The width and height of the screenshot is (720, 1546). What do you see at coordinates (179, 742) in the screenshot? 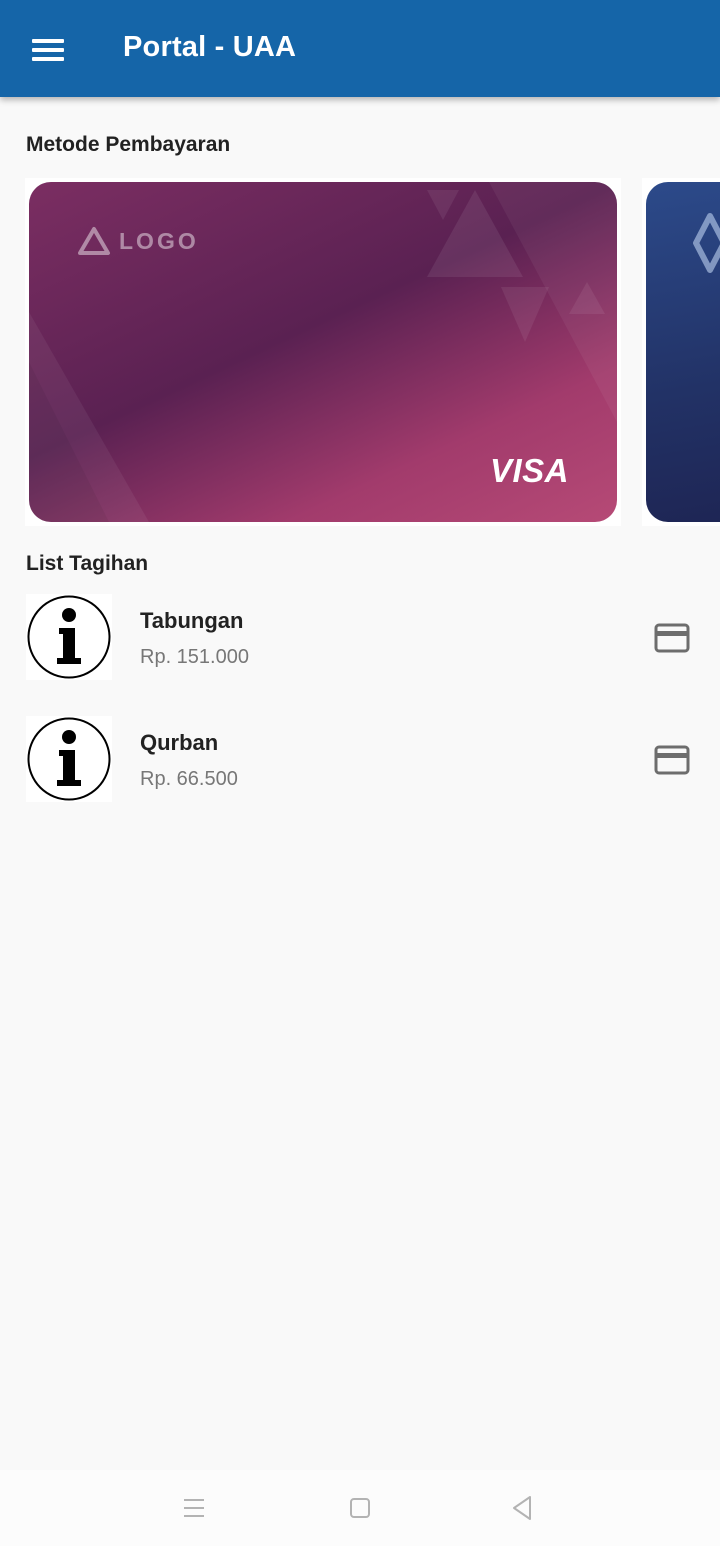
I see `bill-name: Qurban` at bounding box center [179, 742].